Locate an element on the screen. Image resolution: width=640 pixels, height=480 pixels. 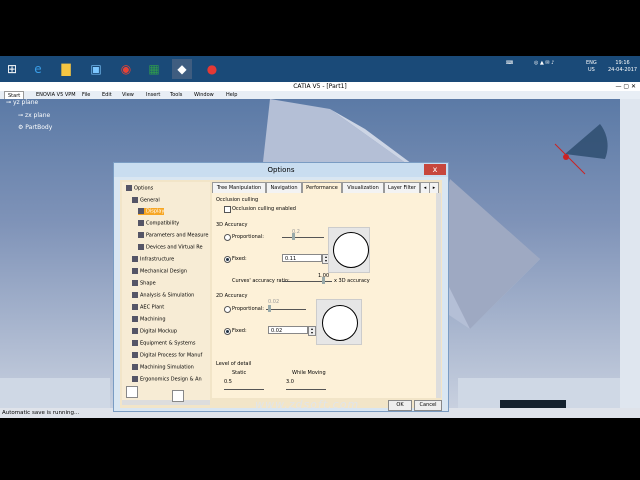
clock: 19:16 24-04-2017 is located at coordinates (622, 67).